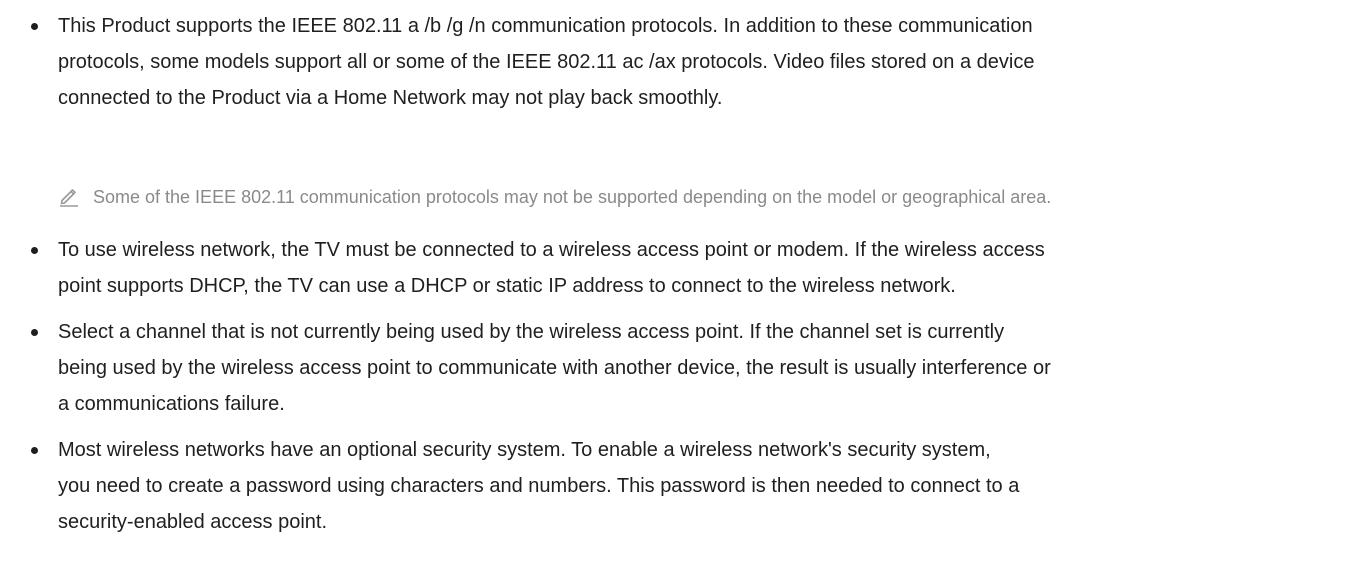 The image size is (1372, 563). Describe the element at coordinates (69, 198) in the screenshot. I see `pencil-icon` at that location.